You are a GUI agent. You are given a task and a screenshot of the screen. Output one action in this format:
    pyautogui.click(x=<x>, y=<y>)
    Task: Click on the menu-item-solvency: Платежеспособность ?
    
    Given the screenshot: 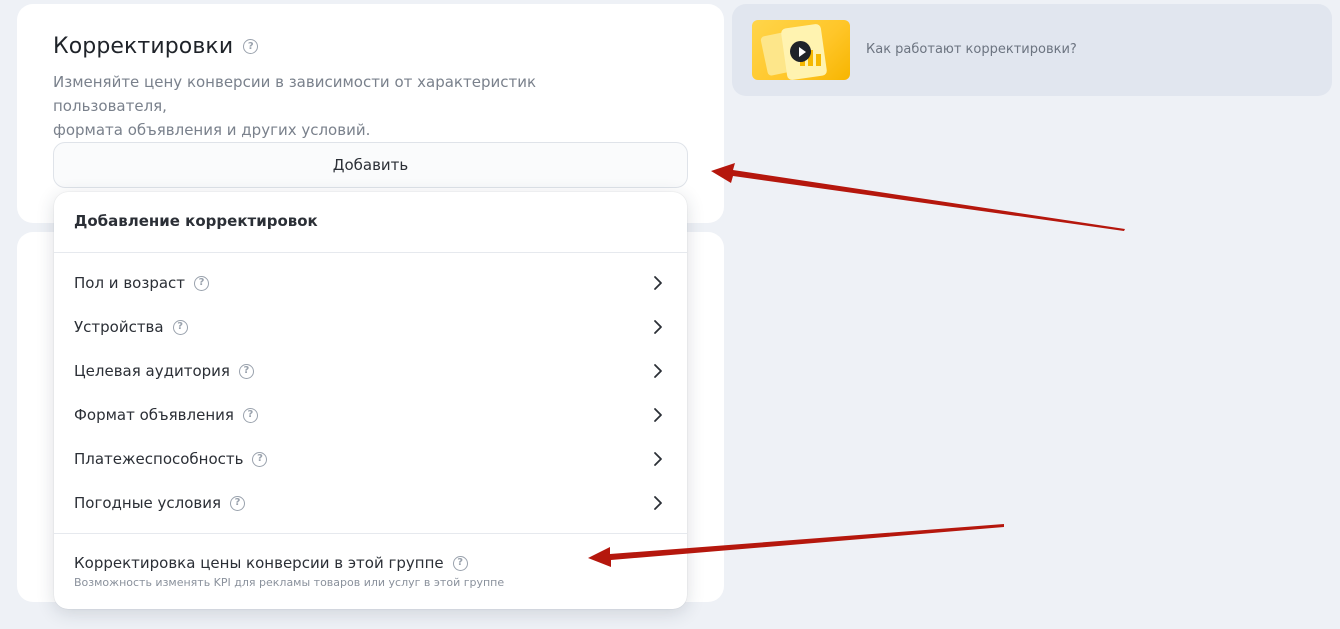 What is the action you would take?
    pyautogui.click(x=370, y=459)
    